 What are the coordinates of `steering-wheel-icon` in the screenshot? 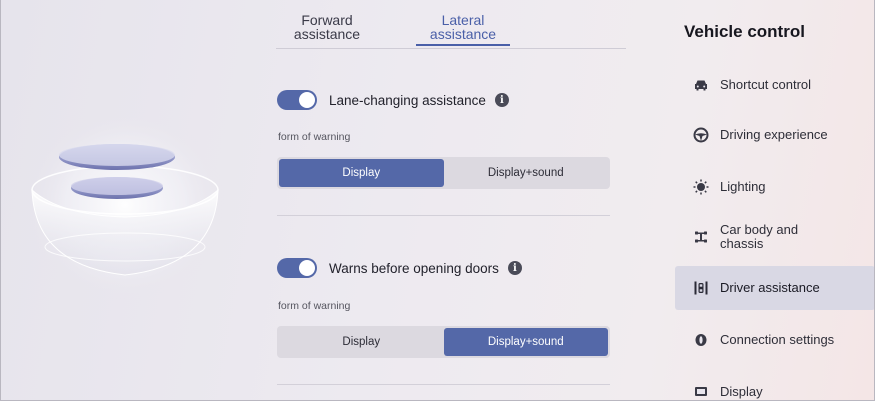 It's located at (701, 135).